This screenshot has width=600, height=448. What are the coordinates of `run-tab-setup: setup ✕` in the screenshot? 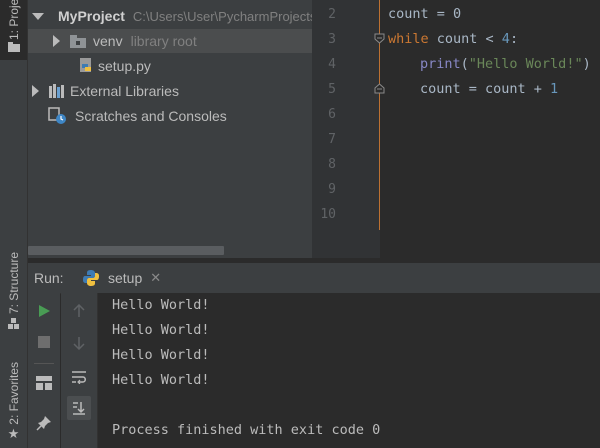 It's located at (121, 278).